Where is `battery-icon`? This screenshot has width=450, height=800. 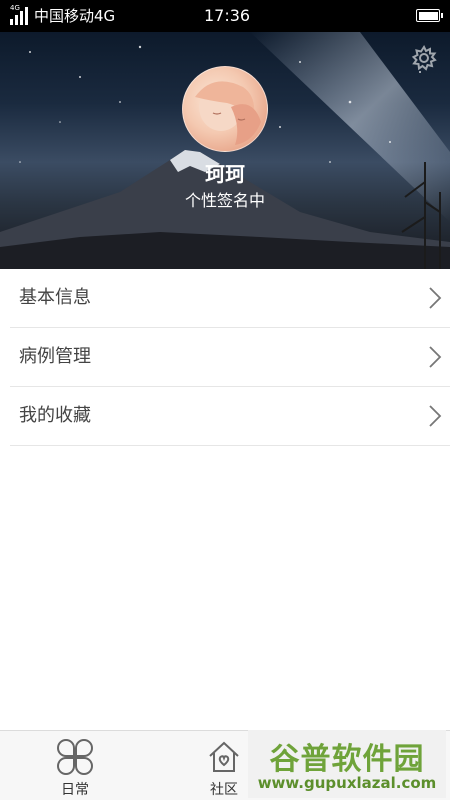
battery-icon is located at coordinates (429, 15).